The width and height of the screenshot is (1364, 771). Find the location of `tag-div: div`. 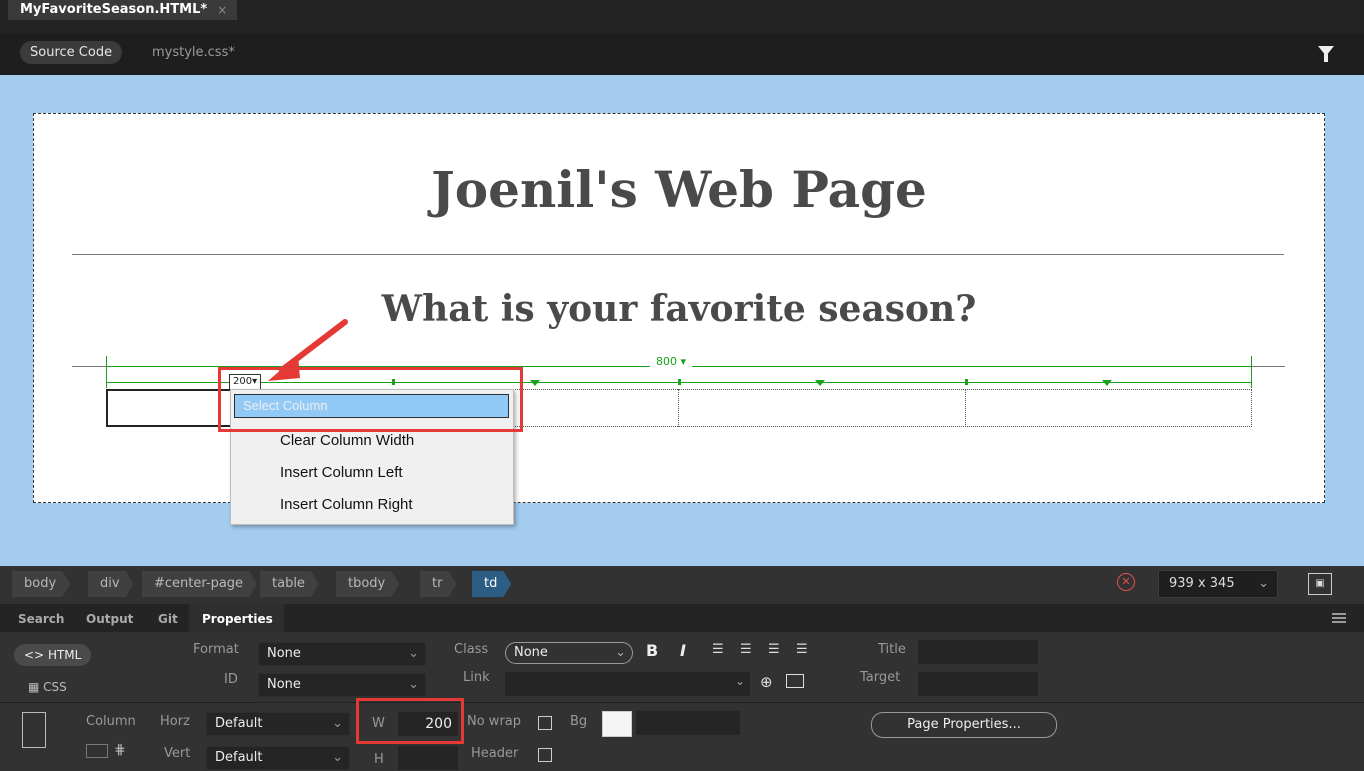

tag-div: div is located at coordinates (111, 584).